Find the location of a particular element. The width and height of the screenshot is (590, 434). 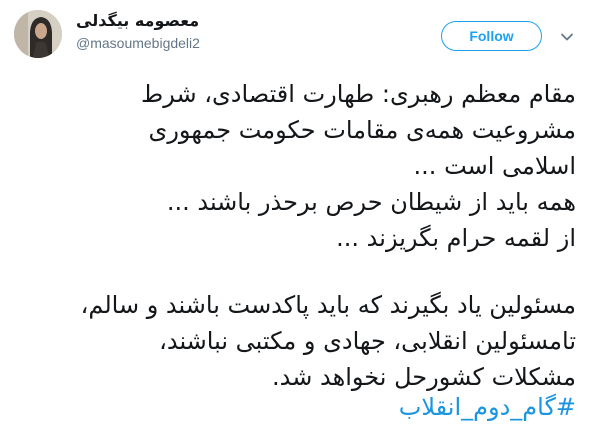

follow-button: Follow is located at coordinates (491, 36).